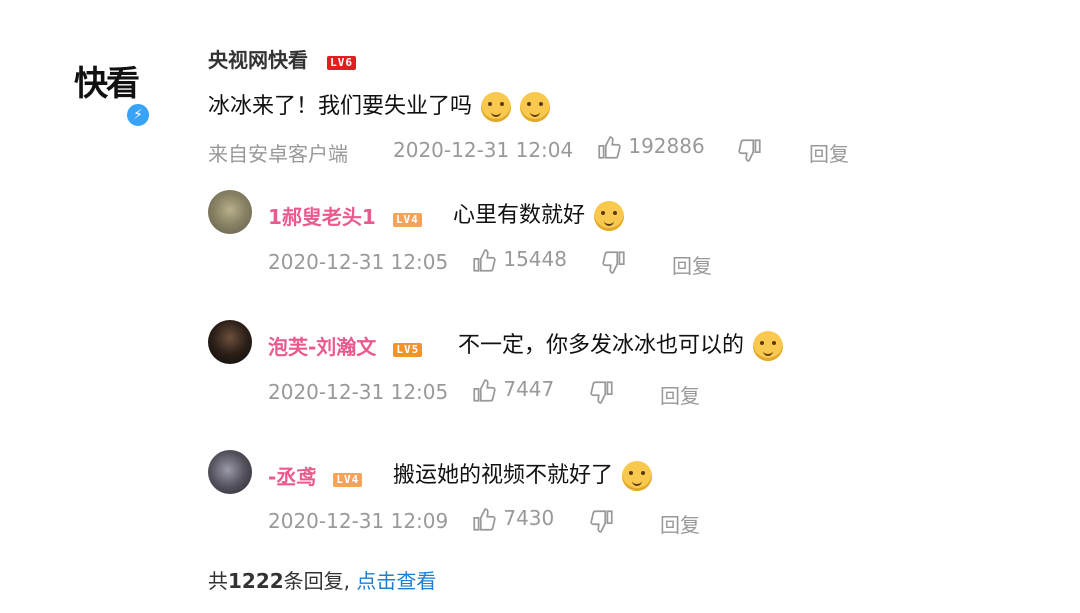  What do you see at coordinates (529, 389) in the screenshot?
I see `like-count: 7447` at bounding box center [529, 389].